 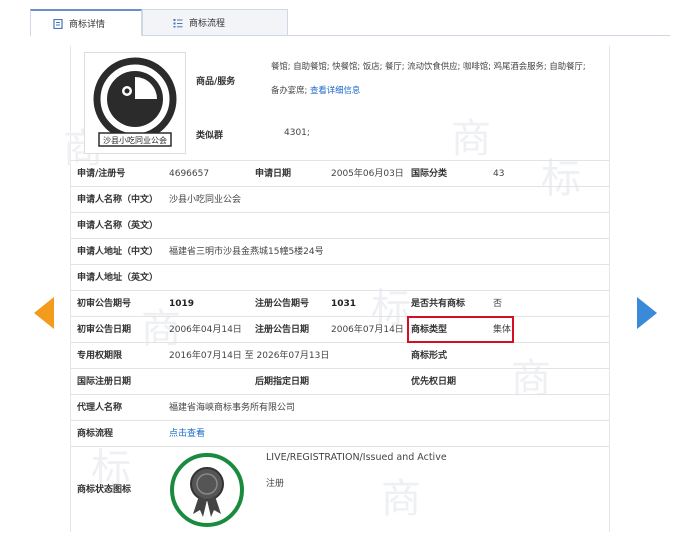 I want to click on table-row: 申请人名称（中文） 沙县小吃同业公会, so click(x=340, y=199).